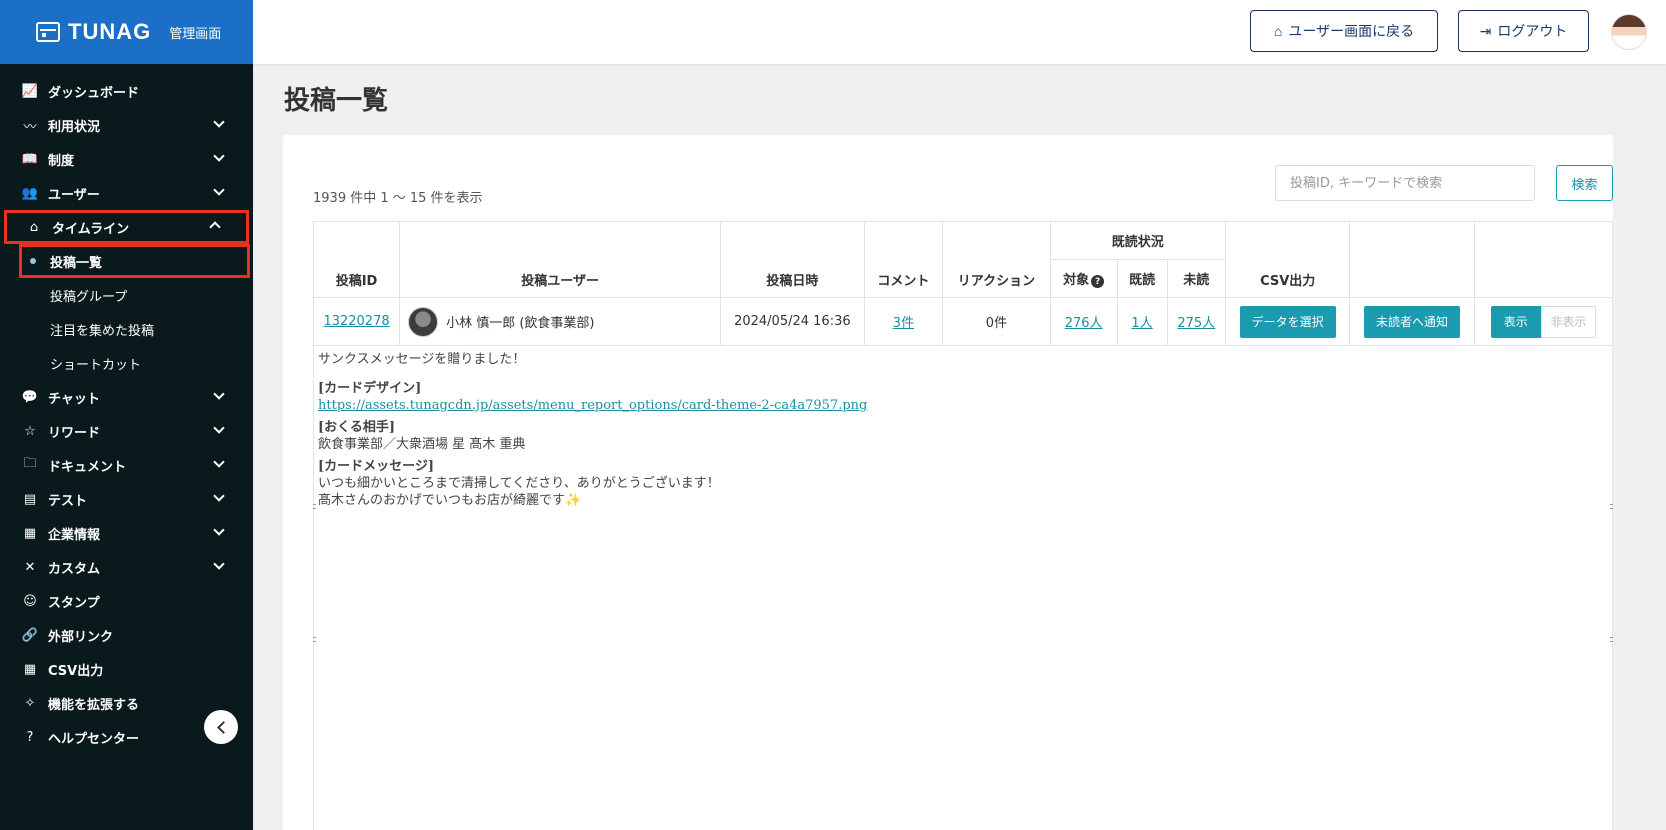 The image size is (1666, 830). I want to click on logout-button: ⇥ ログアウト, so click(1523, 31).